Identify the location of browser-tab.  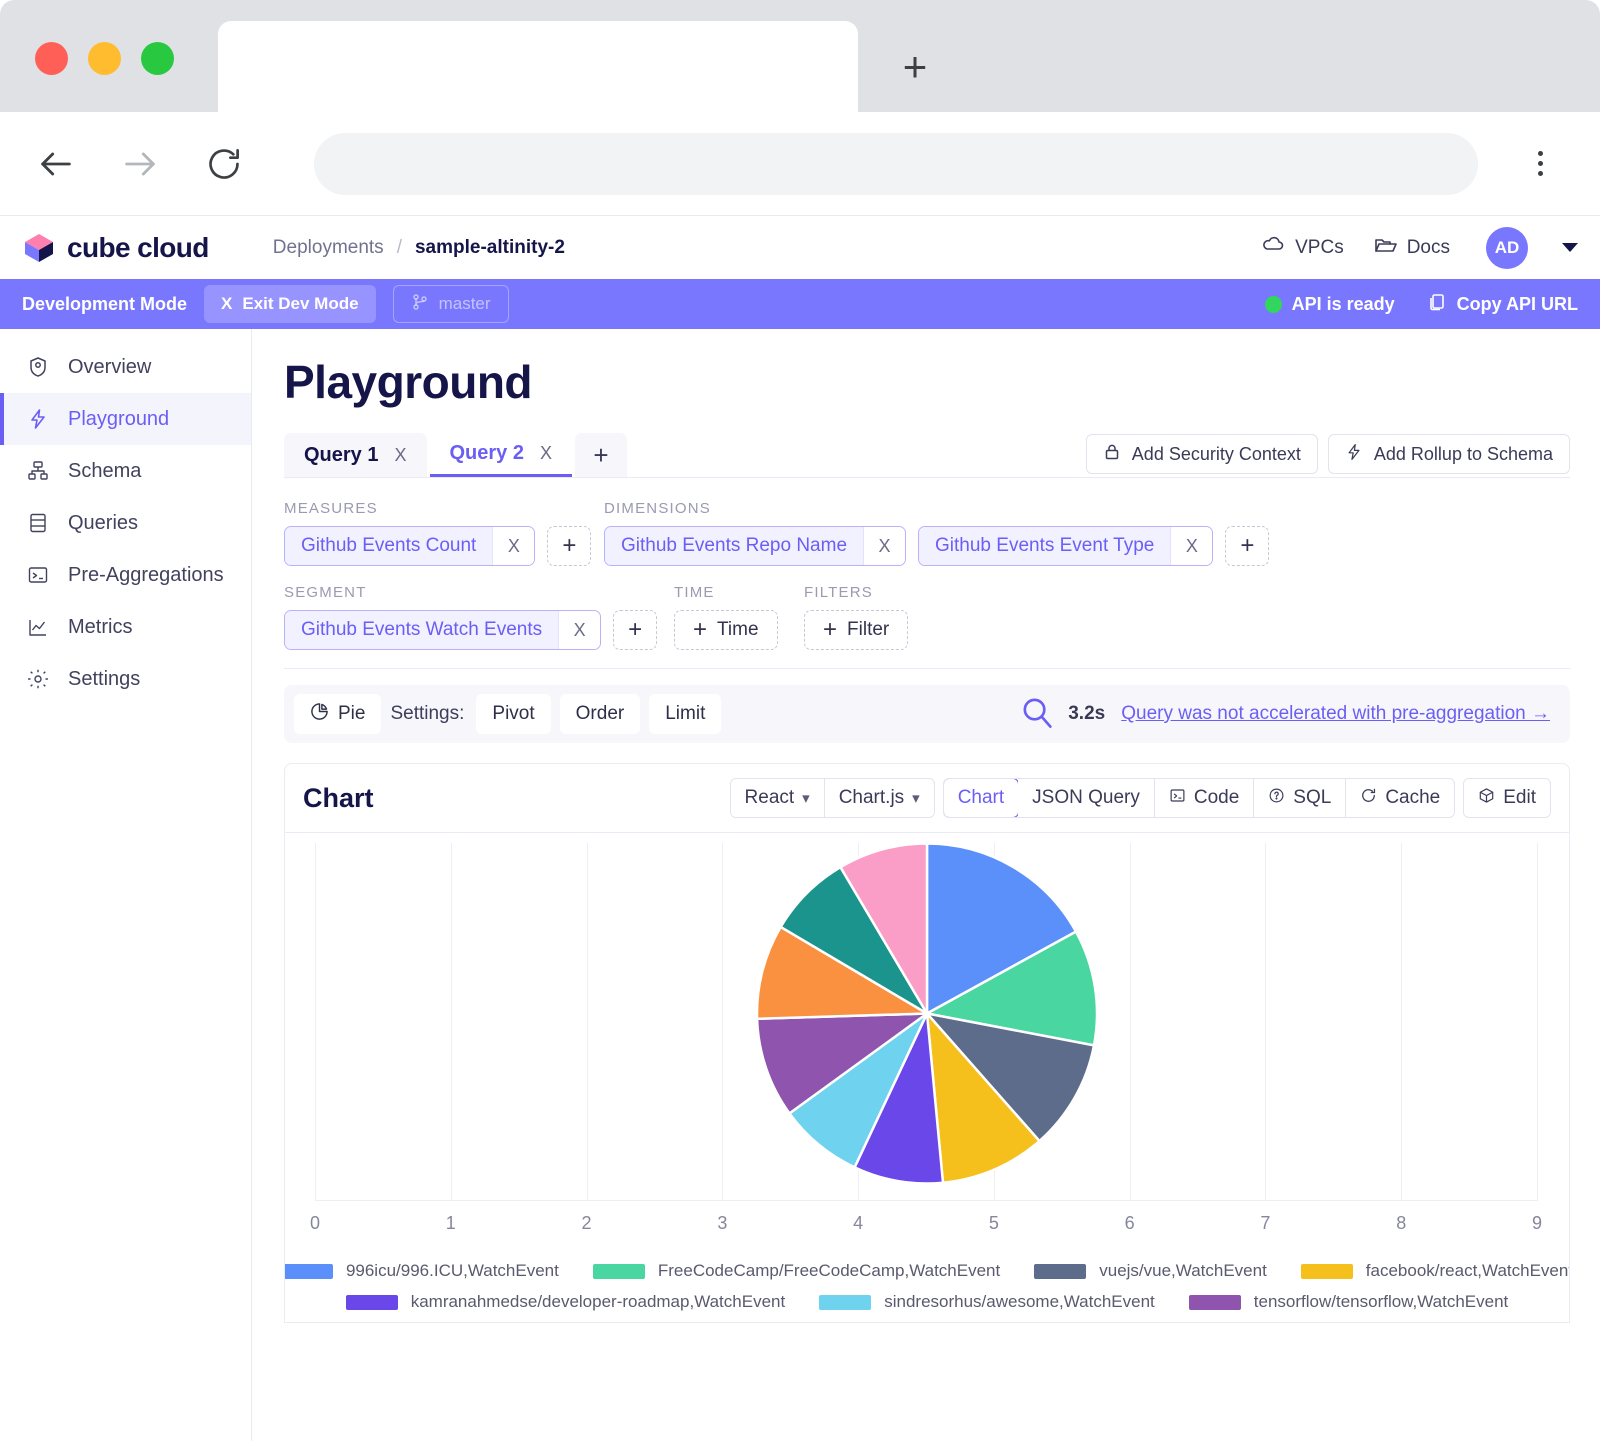
(538, 66).